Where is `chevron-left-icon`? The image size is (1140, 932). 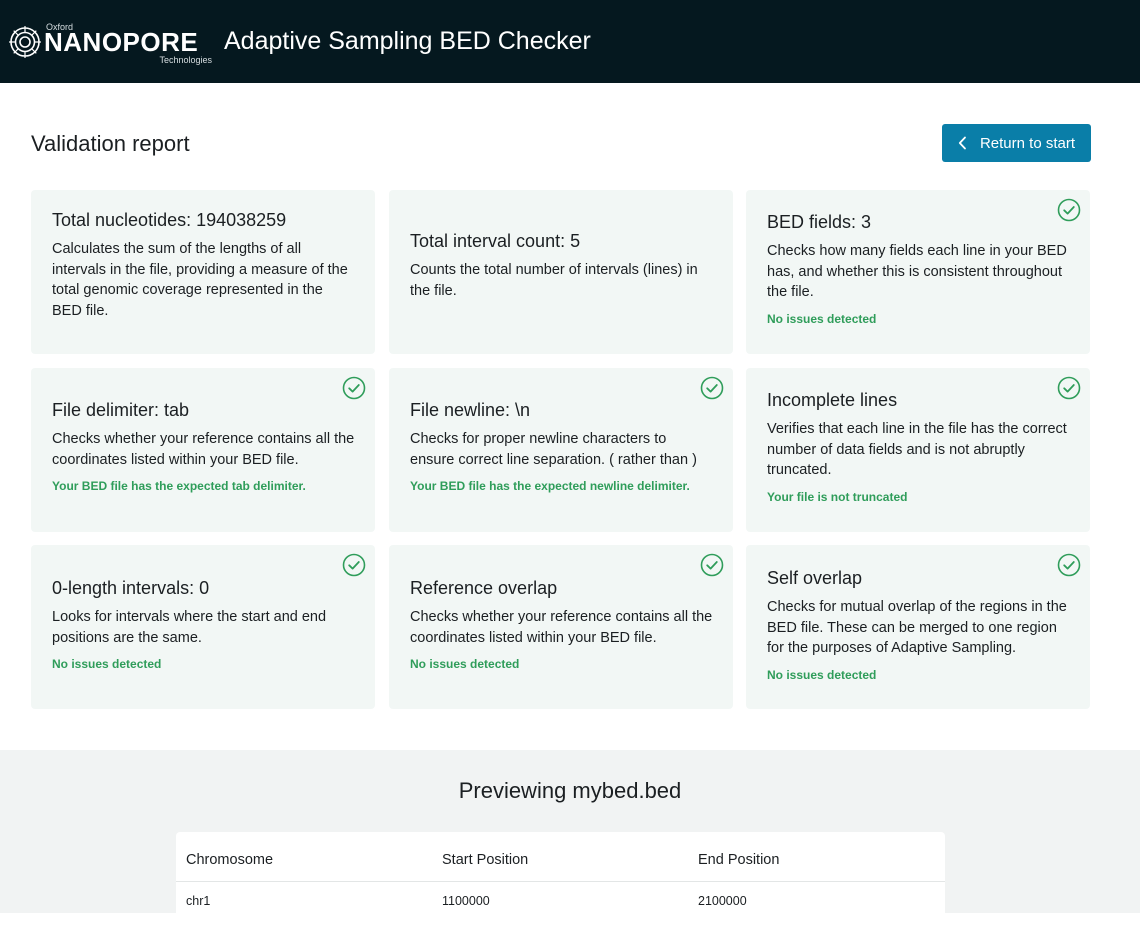 chevron-left-icon is located at coordinates (962, 143).